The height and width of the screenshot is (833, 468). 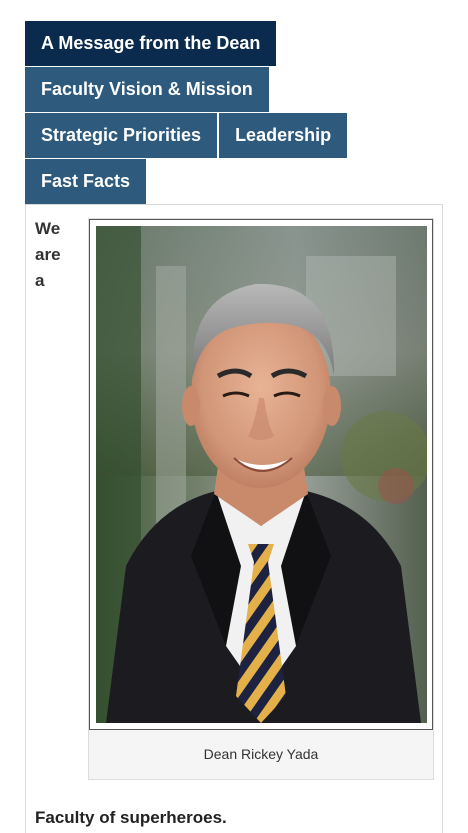 What do you see at coordinates (48, 254) in the screenshot?
I see `intro-word: are` at bounding box center [48, 254].